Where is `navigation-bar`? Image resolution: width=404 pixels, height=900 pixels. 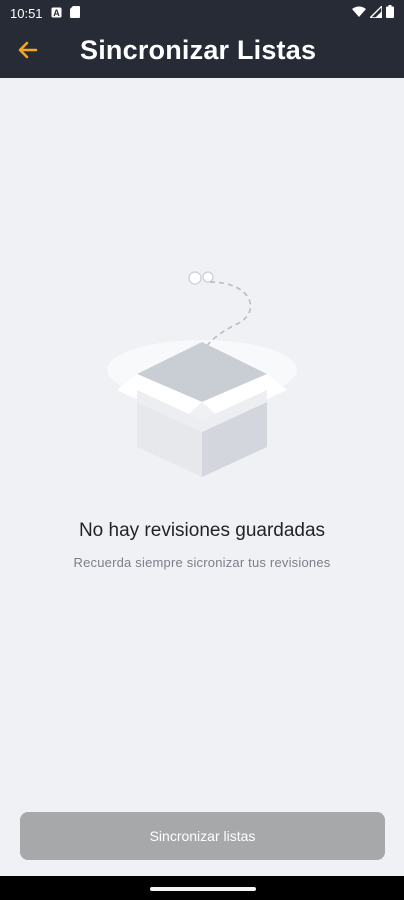
navigation-bar is located at coordinates (202, 888).